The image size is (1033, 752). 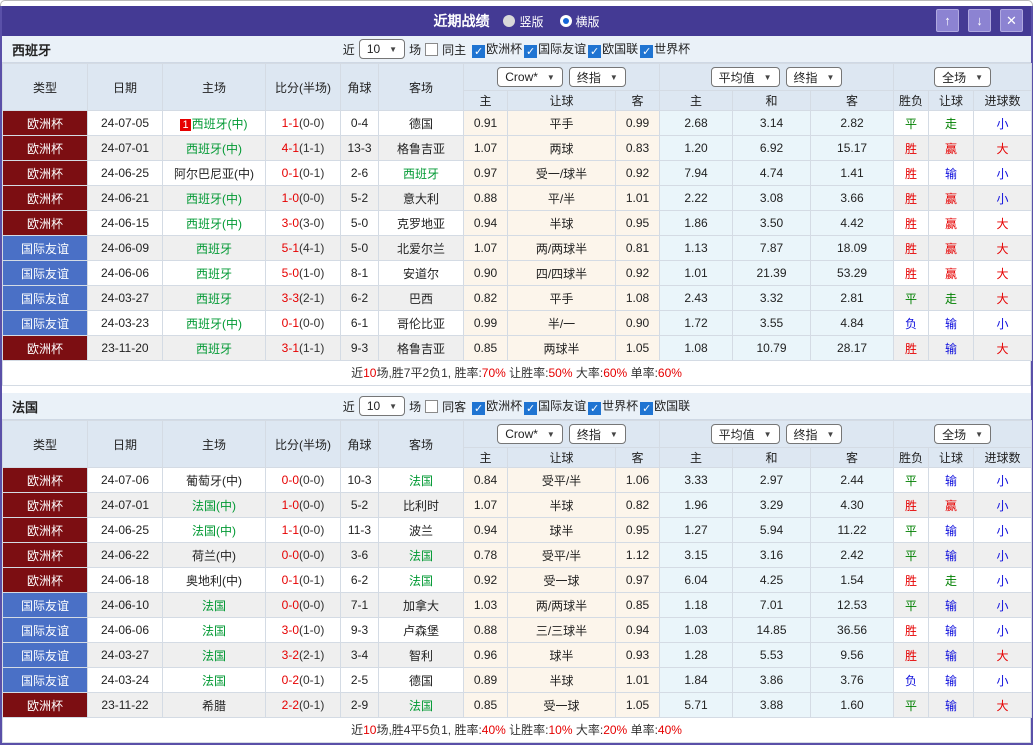 What do you see at coordinates (979, 20) in the screenshot?
I see `move-down-button: ↓` at bounding box center [979, 20].